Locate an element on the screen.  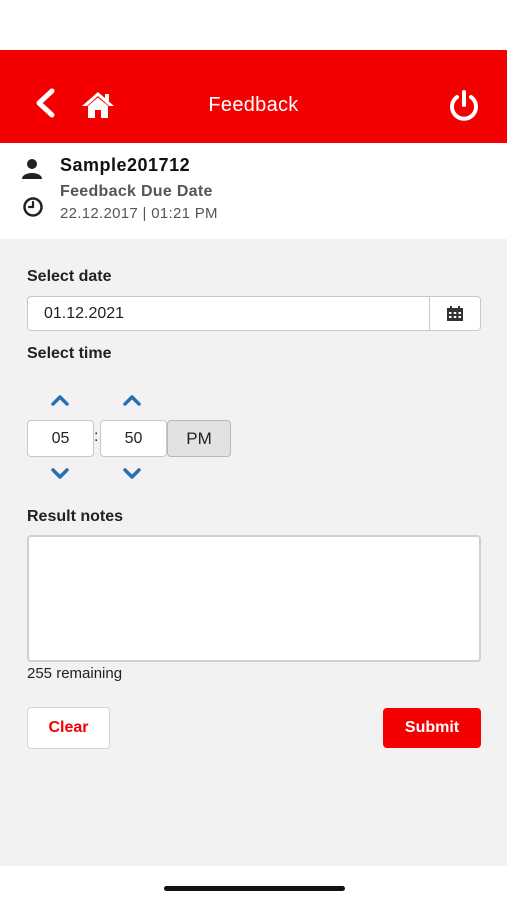
select-time-label: Select time is located at coordinates (69, 353).